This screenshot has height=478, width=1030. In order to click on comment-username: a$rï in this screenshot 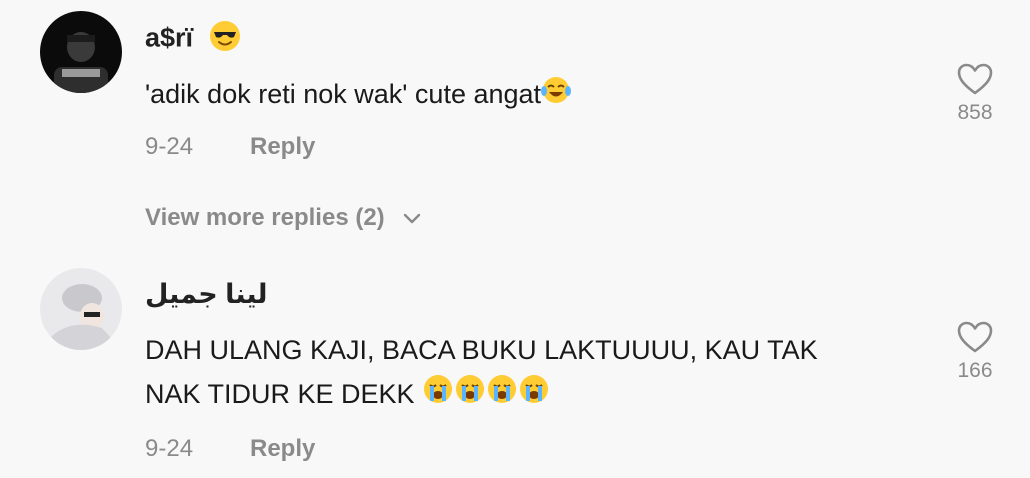, I will do `click(193, 39)`.